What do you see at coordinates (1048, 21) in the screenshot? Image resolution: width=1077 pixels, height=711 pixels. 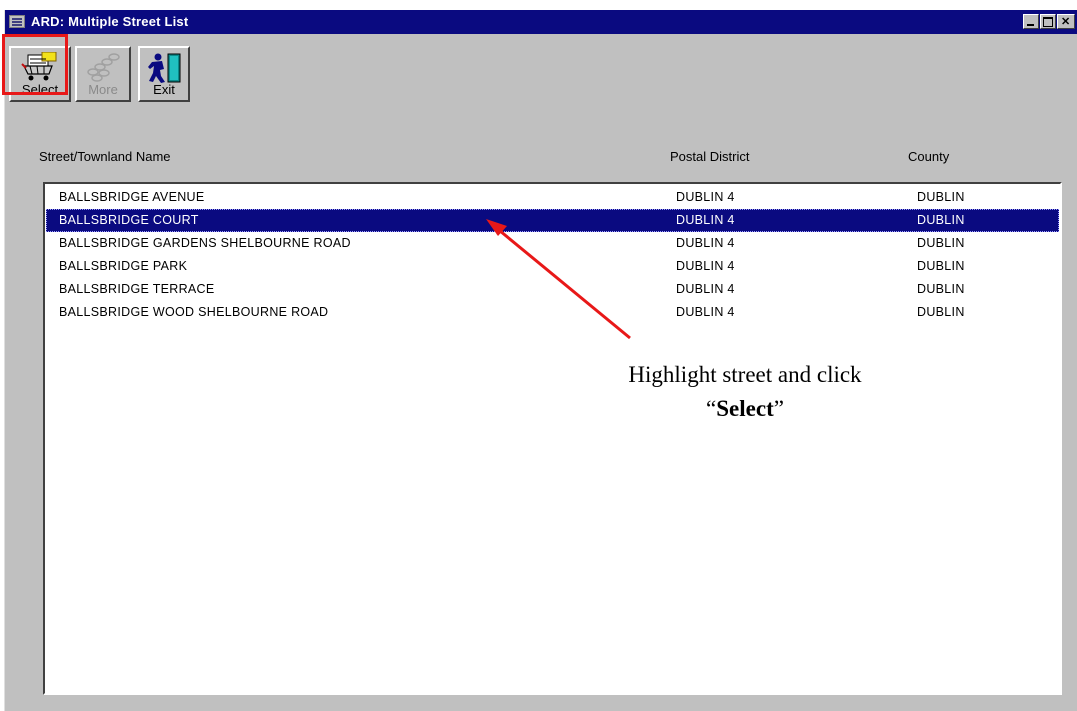 I see `maximize-button` at bounding box center [1048, 21].